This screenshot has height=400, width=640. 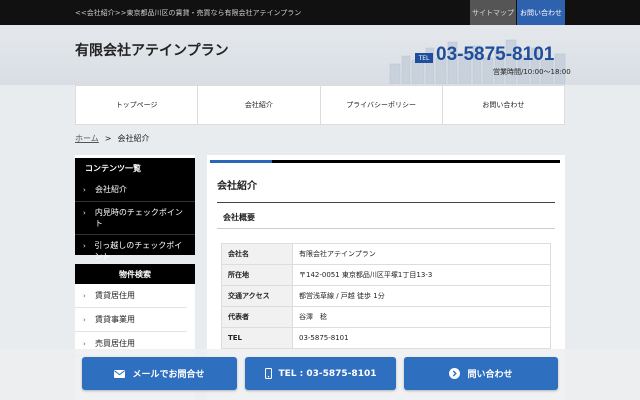 I want to click on sidebar-item-company: › 会社紹介, so click(x=135, y=190).